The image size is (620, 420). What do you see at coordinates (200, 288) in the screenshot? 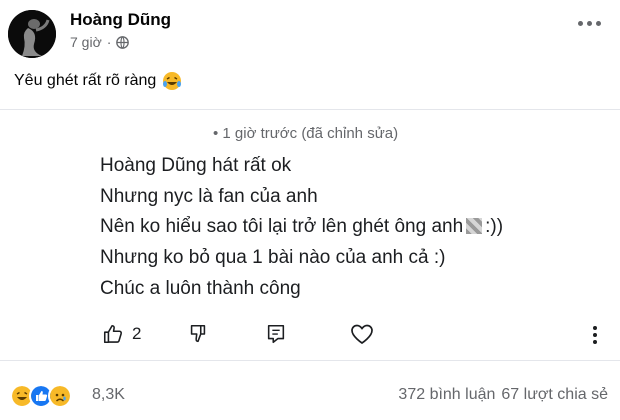
I see `comment-line: Chúc a luôn thành công` at bounding box center [200, 288].